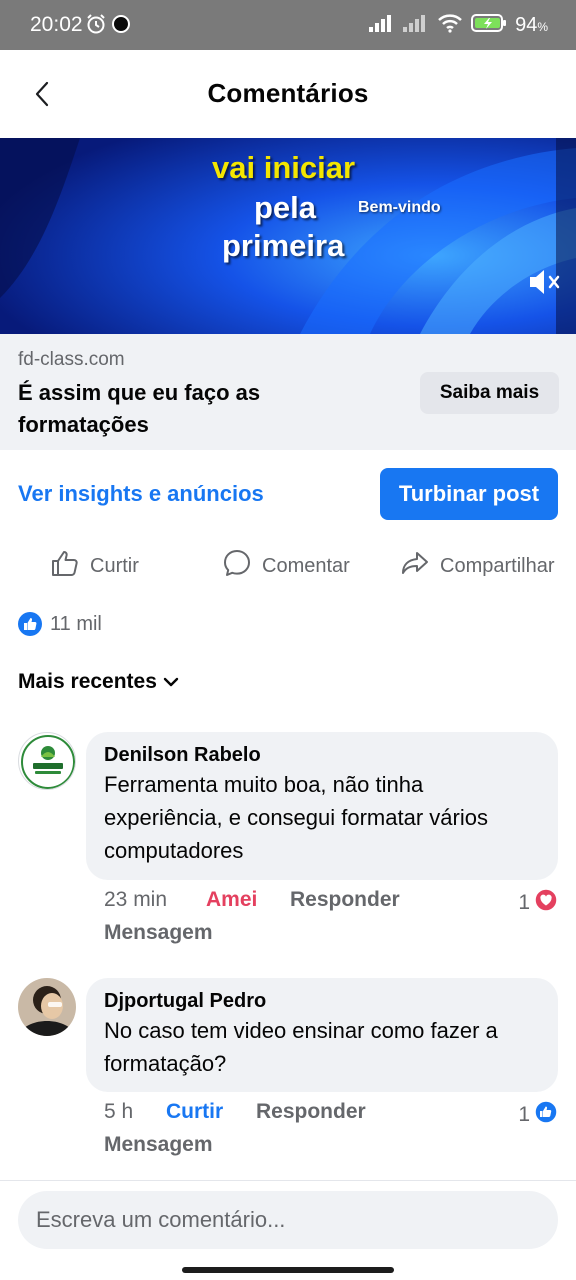  What do you see at coordinates (71, 359) in the screenshot?
I see `link-domain: fd-class.com` at bounding box center [71, 359].